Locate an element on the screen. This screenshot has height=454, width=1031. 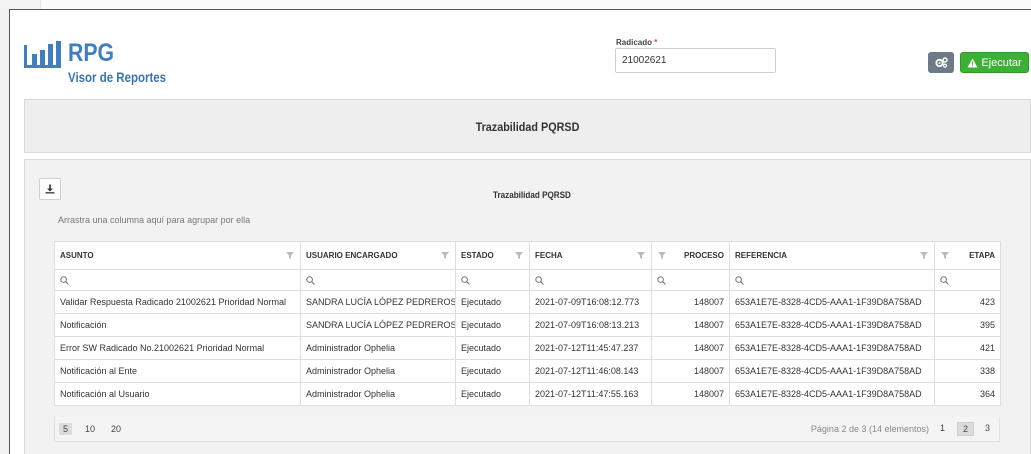
settings-button is located at coordinates (941, 62).